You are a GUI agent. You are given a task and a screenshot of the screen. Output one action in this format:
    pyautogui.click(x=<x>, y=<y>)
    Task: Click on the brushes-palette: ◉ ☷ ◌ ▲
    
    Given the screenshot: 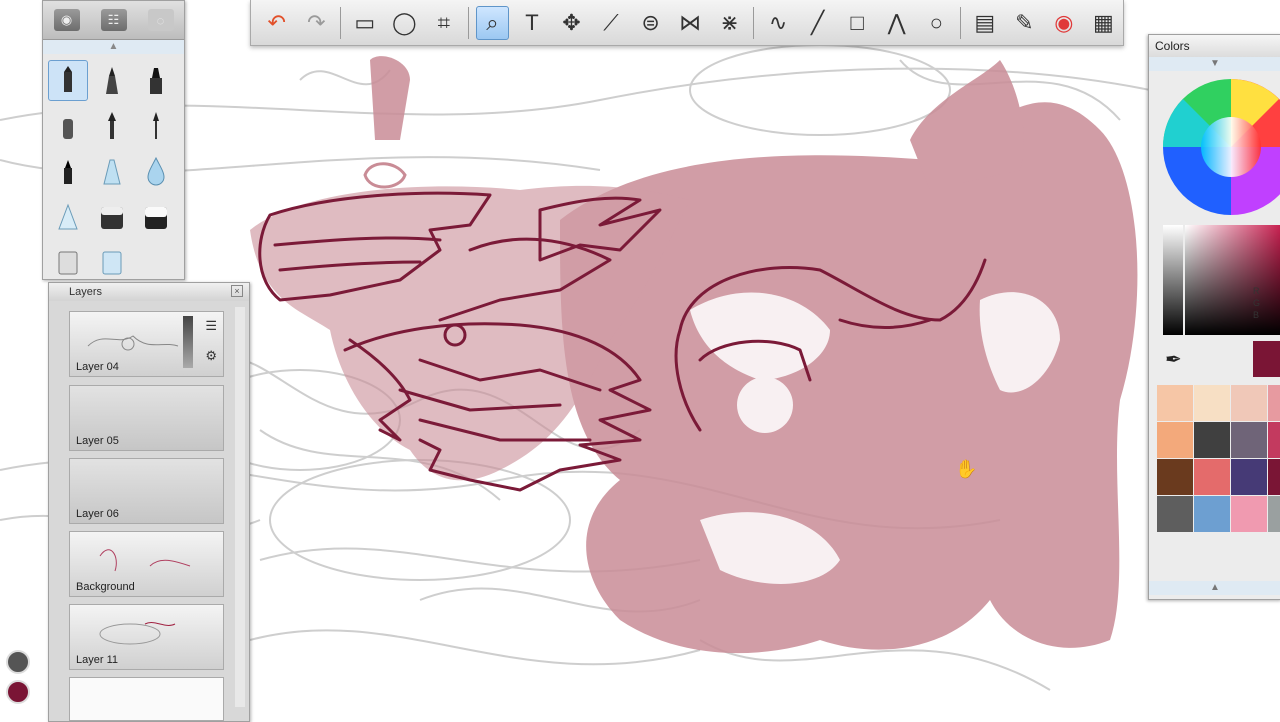 What is the action you would take?
    pyautogui.click(x=113, y=140)
    